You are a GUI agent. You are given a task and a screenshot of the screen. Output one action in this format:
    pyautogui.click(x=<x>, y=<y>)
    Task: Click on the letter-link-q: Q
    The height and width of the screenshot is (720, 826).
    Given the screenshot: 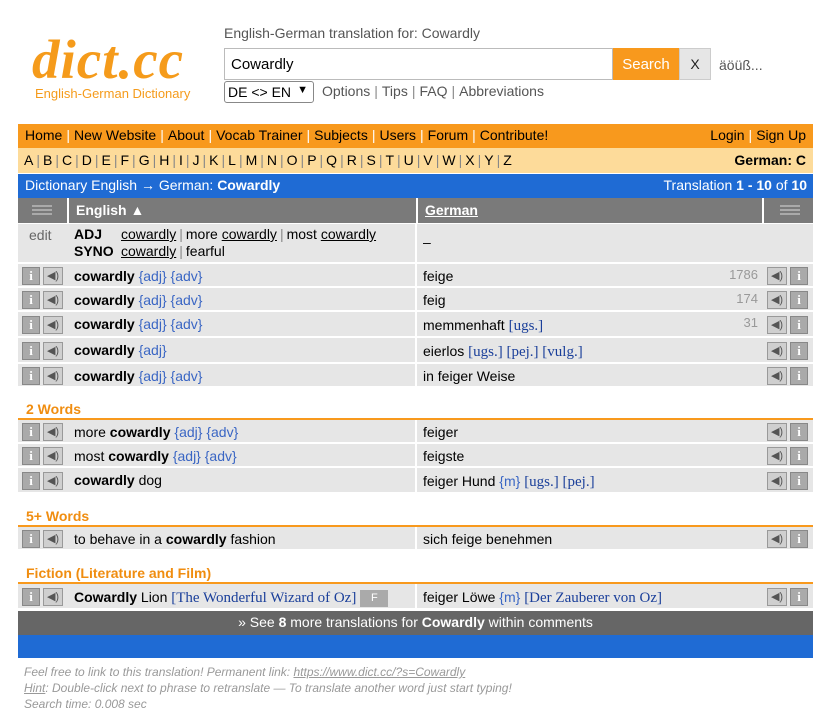 What is the action you would take?
    pyautogui.click(x=331, y=160)
    